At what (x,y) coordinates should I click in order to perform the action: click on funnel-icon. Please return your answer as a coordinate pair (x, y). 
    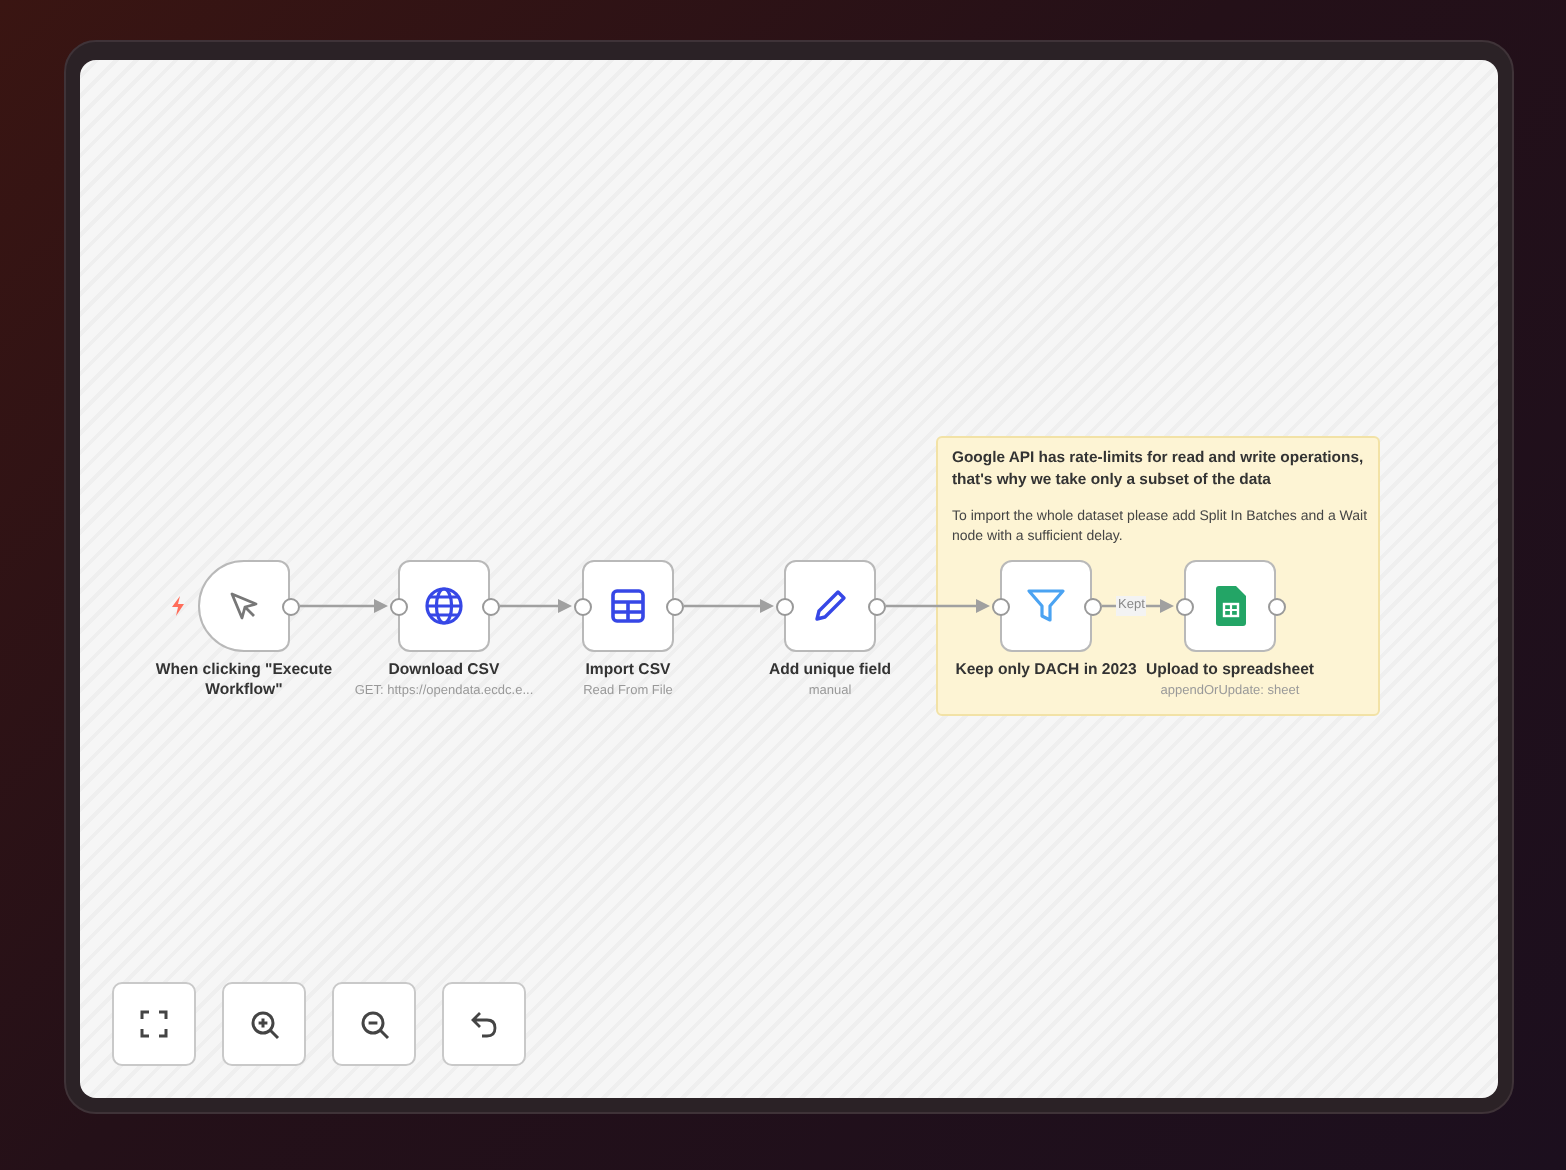
    Looking at the image, I should click on (1046, 606).